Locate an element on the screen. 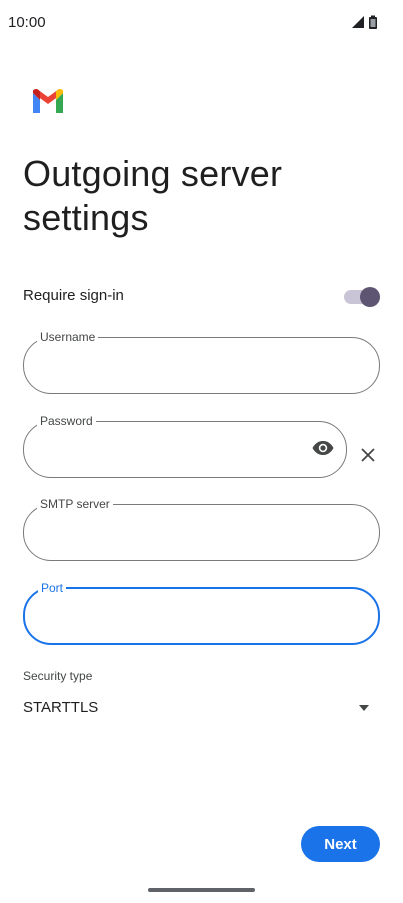 The width and height of the screenshot is (403, 903). navigation-handle is located at coordinates (201, 890).